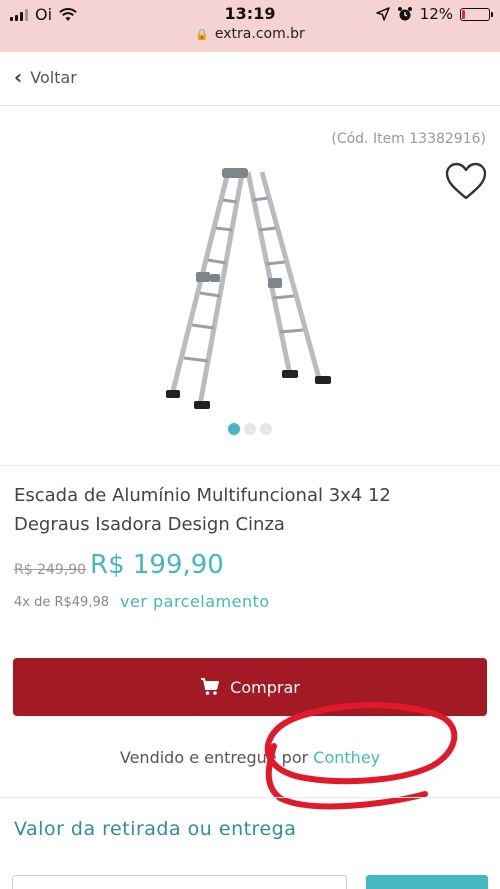 The width and height of the screenshot is (500, 889). Describe the element at coordinates (214, 757) in the screenshot. I see `seller-prefix: Vendido e entregue por` at that location.